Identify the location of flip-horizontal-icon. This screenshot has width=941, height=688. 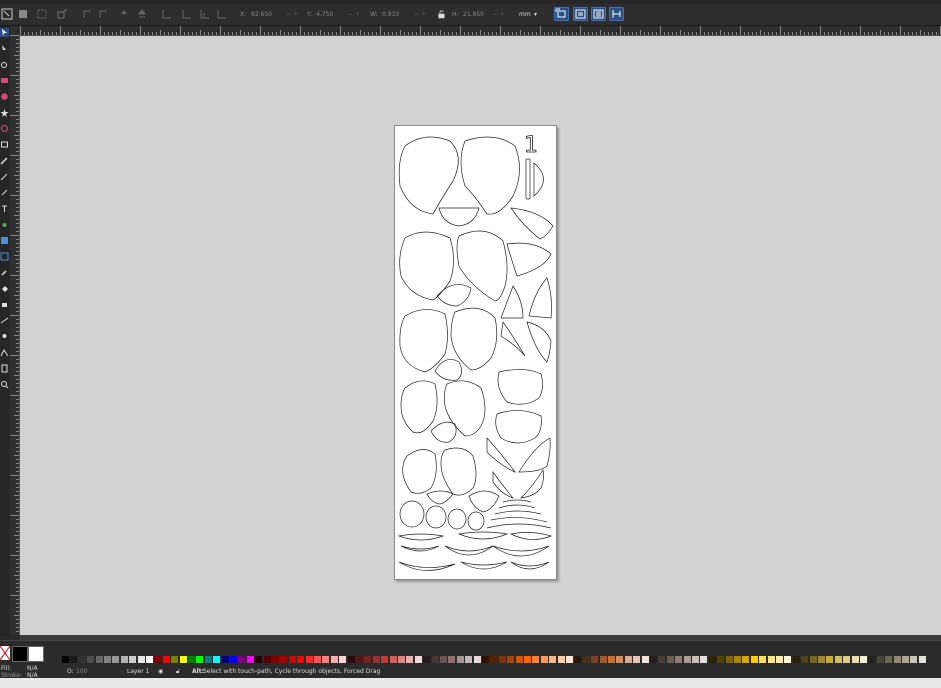
(104, 14).